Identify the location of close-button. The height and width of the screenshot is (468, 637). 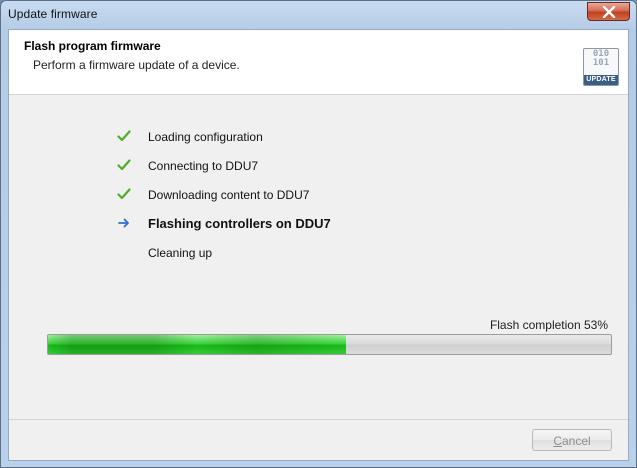
(608, 11).